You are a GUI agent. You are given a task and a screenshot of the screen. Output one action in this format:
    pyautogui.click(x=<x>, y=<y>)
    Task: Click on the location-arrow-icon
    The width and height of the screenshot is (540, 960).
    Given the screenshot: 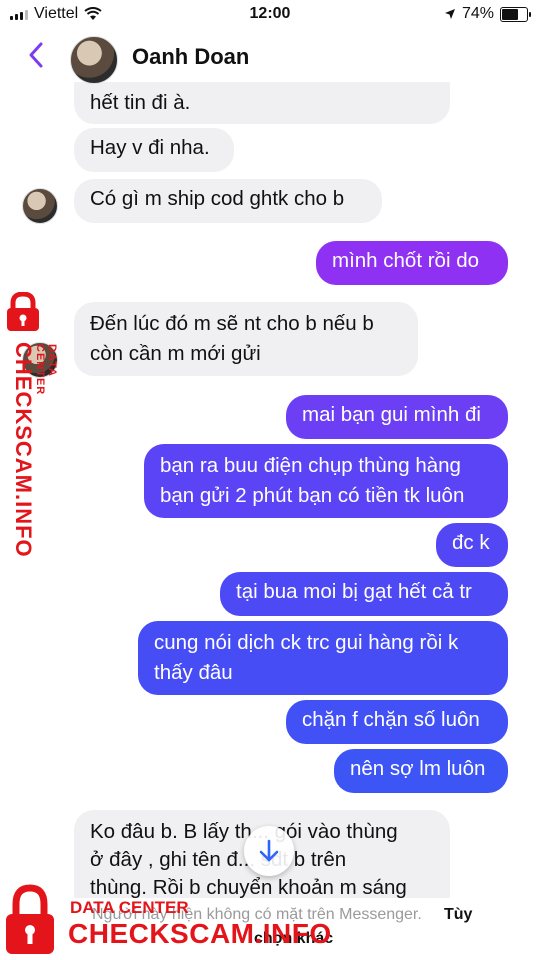 What is the action you would take?
    pyautogui.click(x=449, y=14)
    